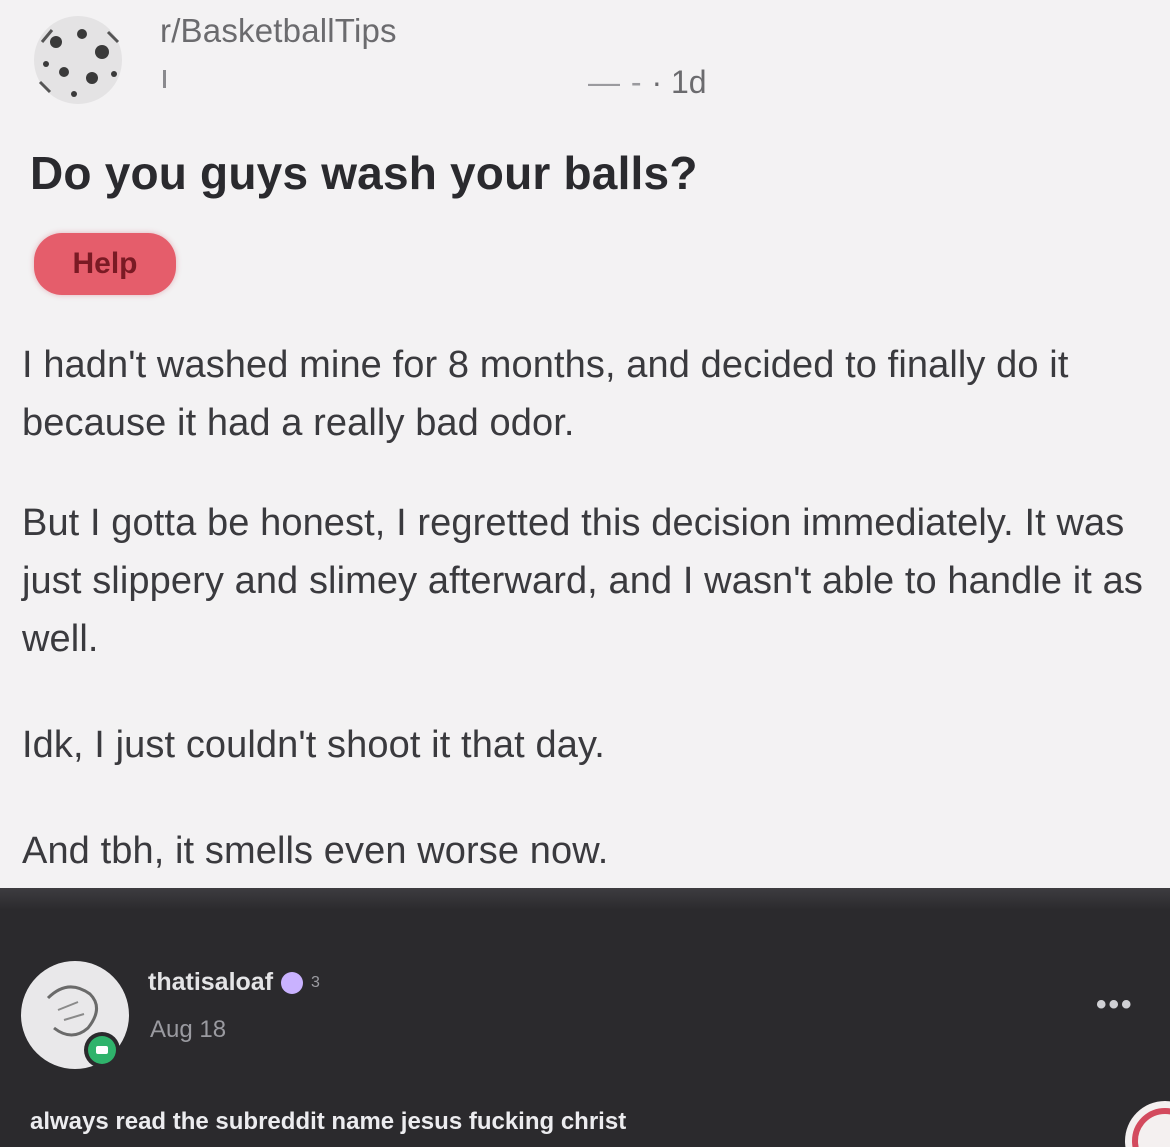 This screenshot has width=1170, height=1147. Describe the element at coordinates (364, 173) in the screenshot. I see `post-title: Do you guys wash your balls?` at that location.